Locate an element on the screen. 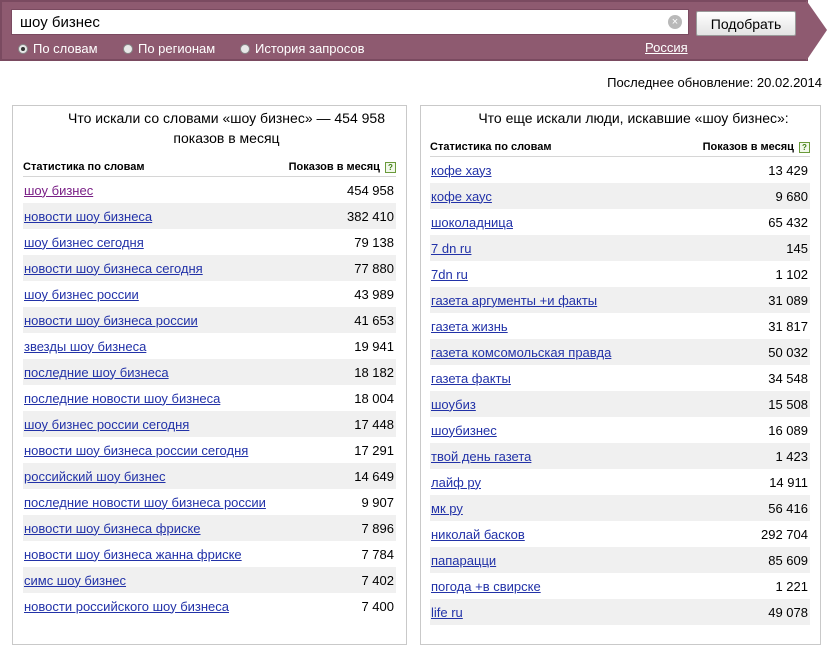 The image size is (833, 645). impressions-count: 7 784 is located at coordinates (377, 554).